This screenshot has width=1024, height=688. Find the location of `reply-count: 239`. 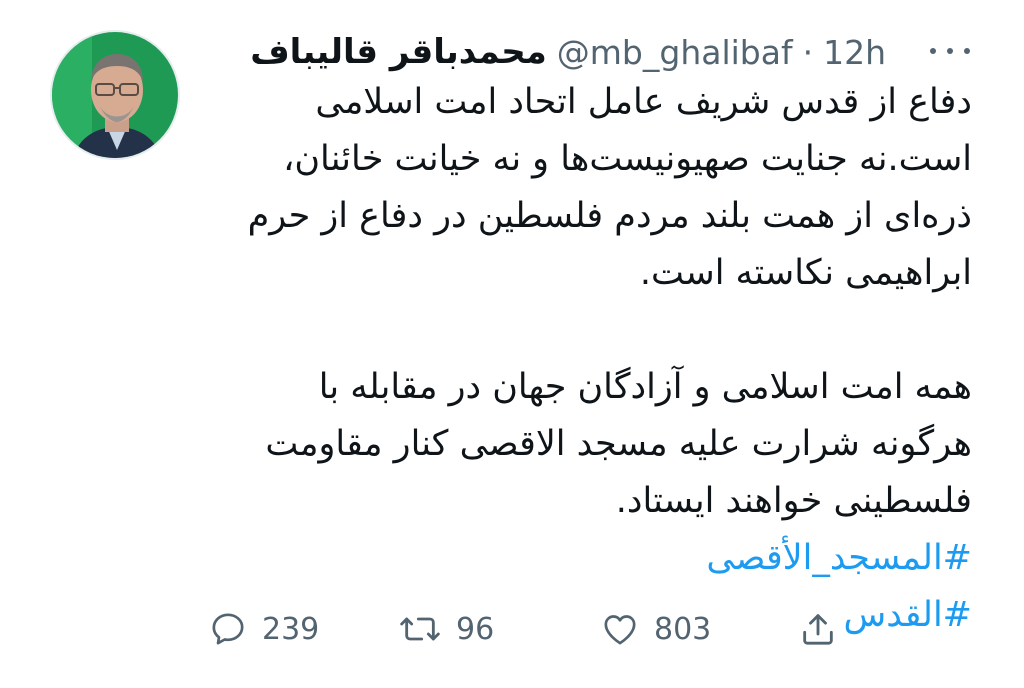

reply-count: 239 is located at coordinates (291, 629).